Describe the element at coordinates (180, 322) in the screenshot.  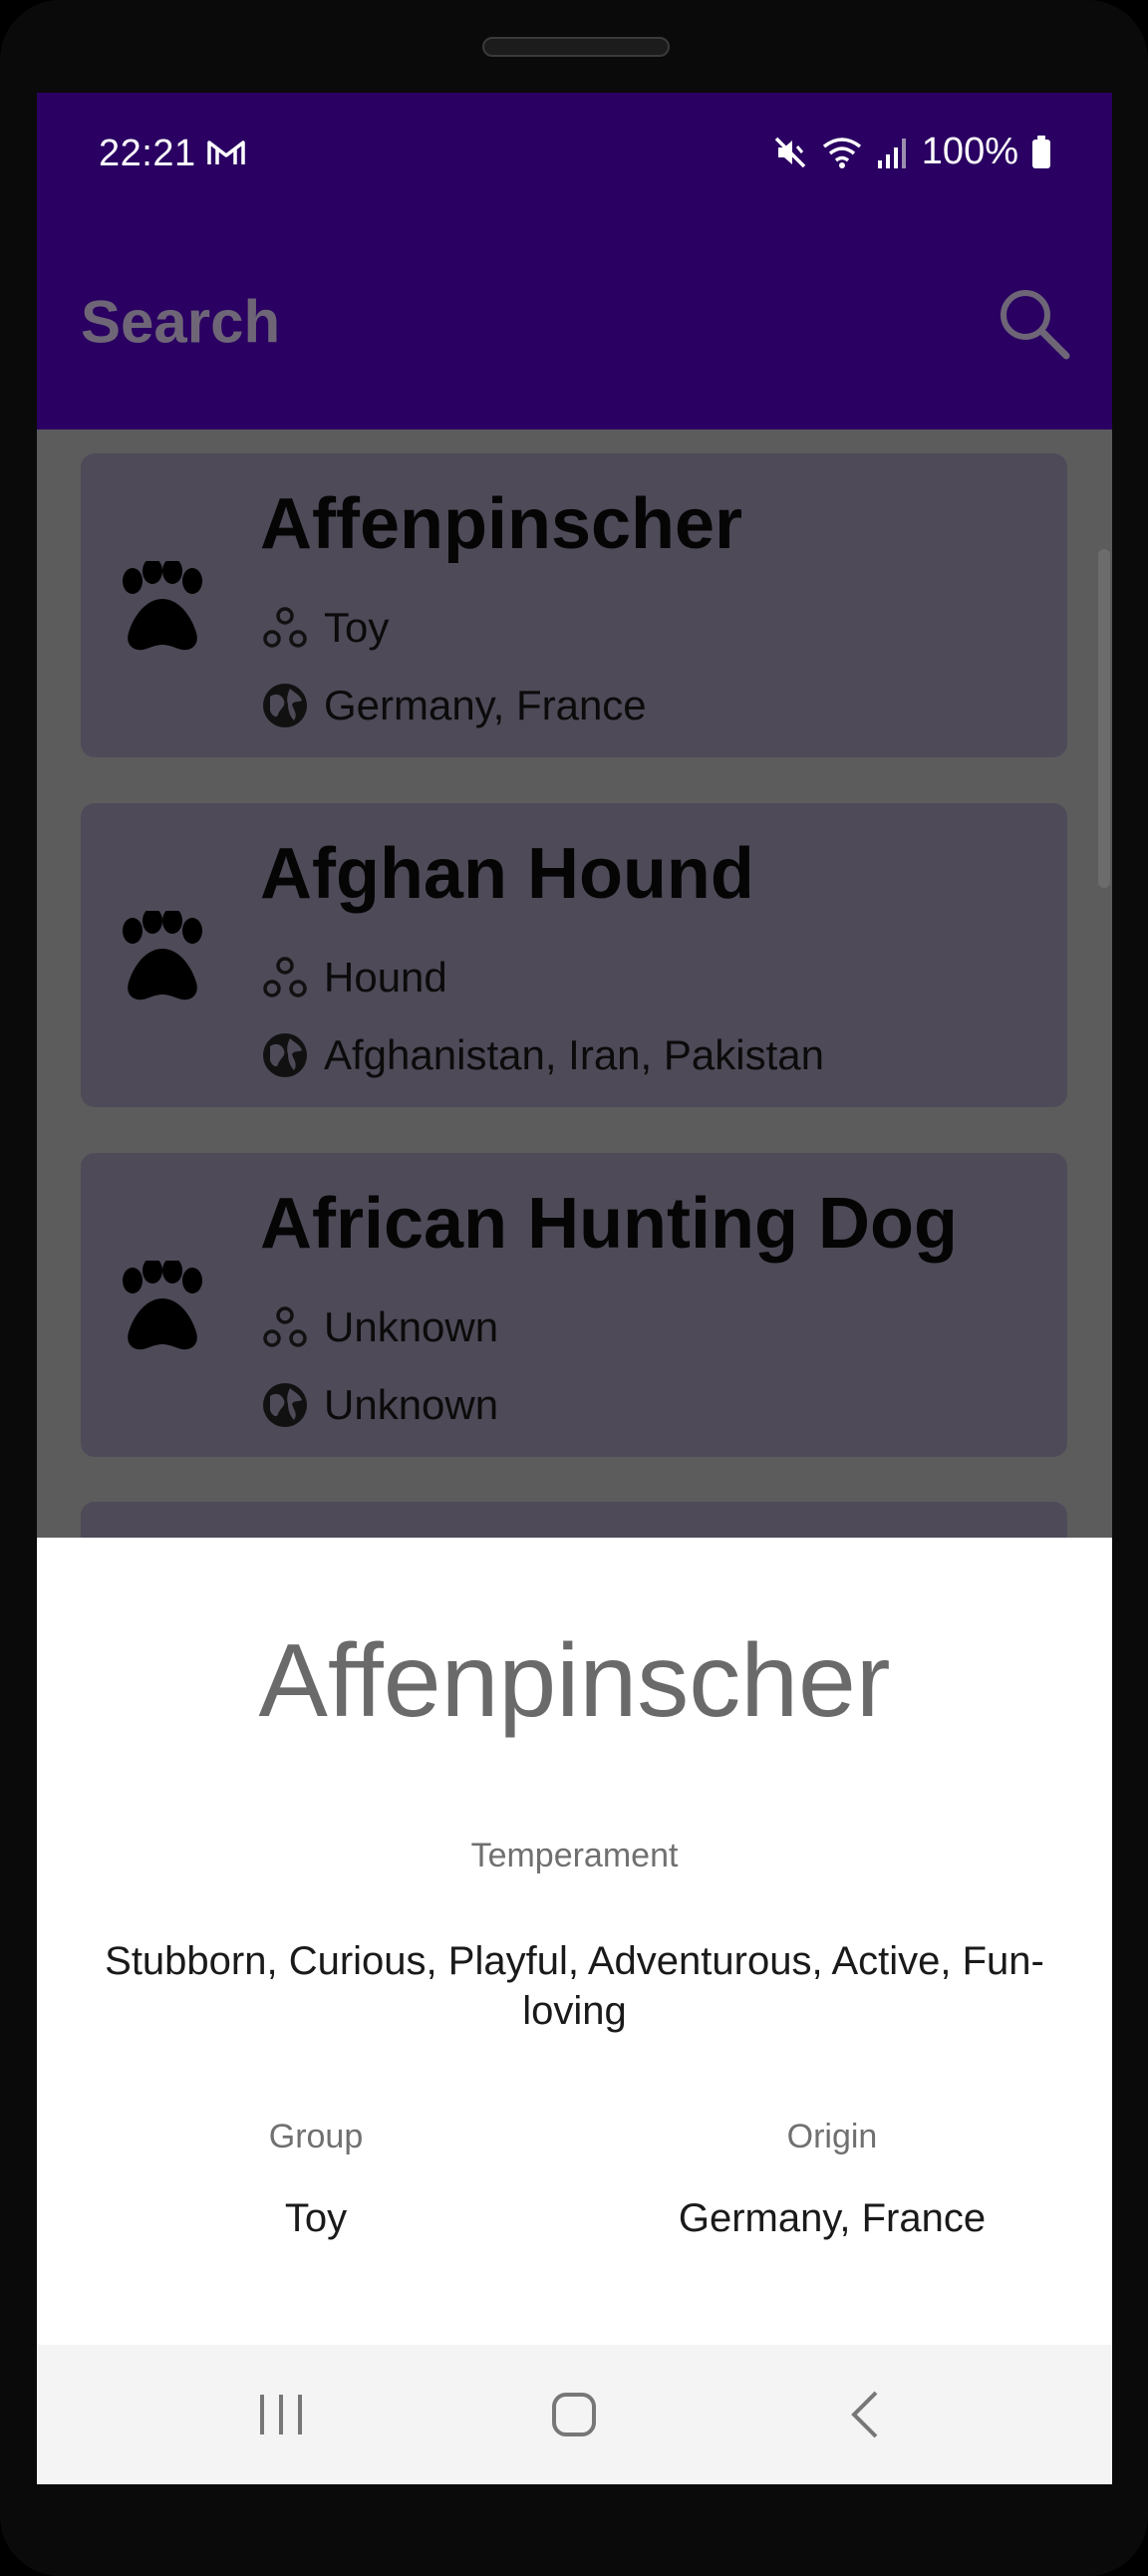
I see `search-field: Search` at that location.